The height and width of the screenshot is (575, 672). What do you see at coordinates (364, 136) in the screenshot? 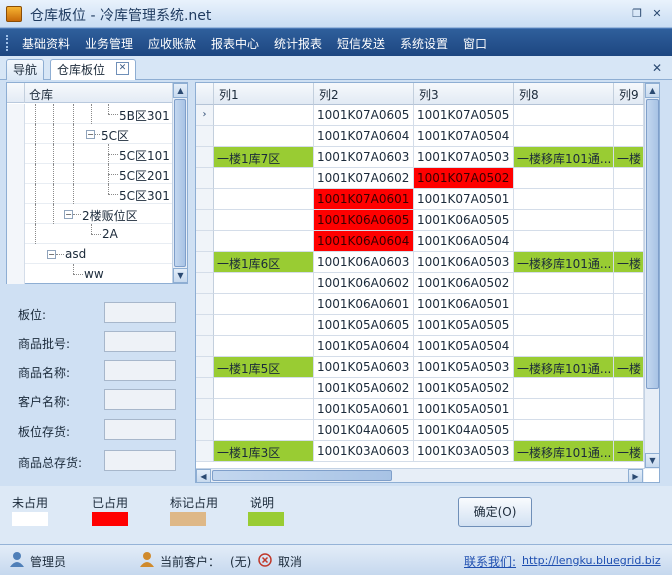
I see `grid-cell: 1001K07A0604` at bounding box center [364, 136].